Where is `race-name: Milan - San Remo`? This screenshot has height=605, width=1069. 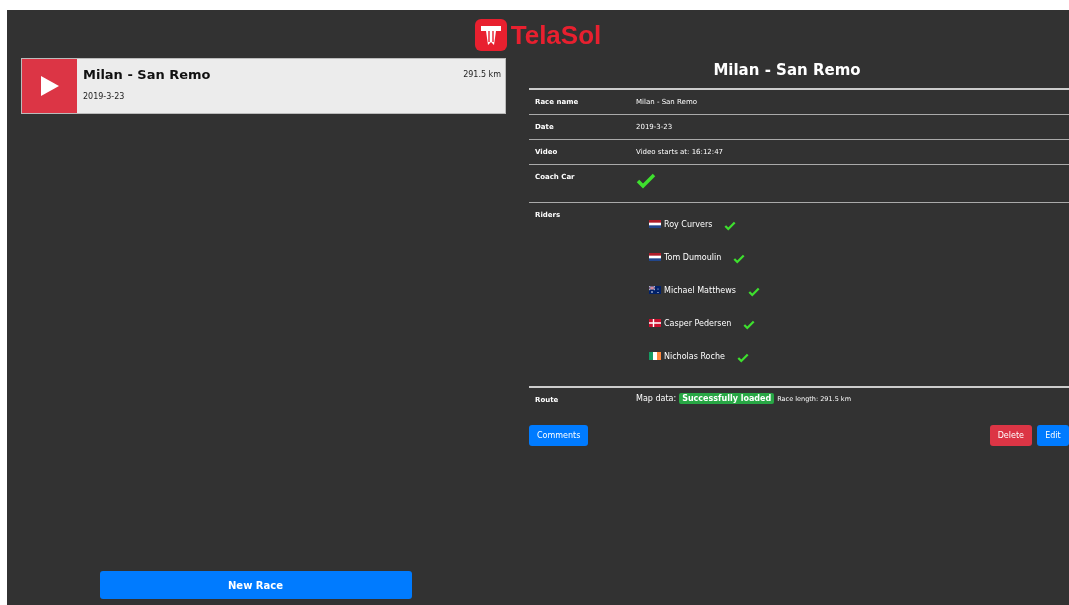
race-name: Milan - San Remo is located at coordinates (147, 74).